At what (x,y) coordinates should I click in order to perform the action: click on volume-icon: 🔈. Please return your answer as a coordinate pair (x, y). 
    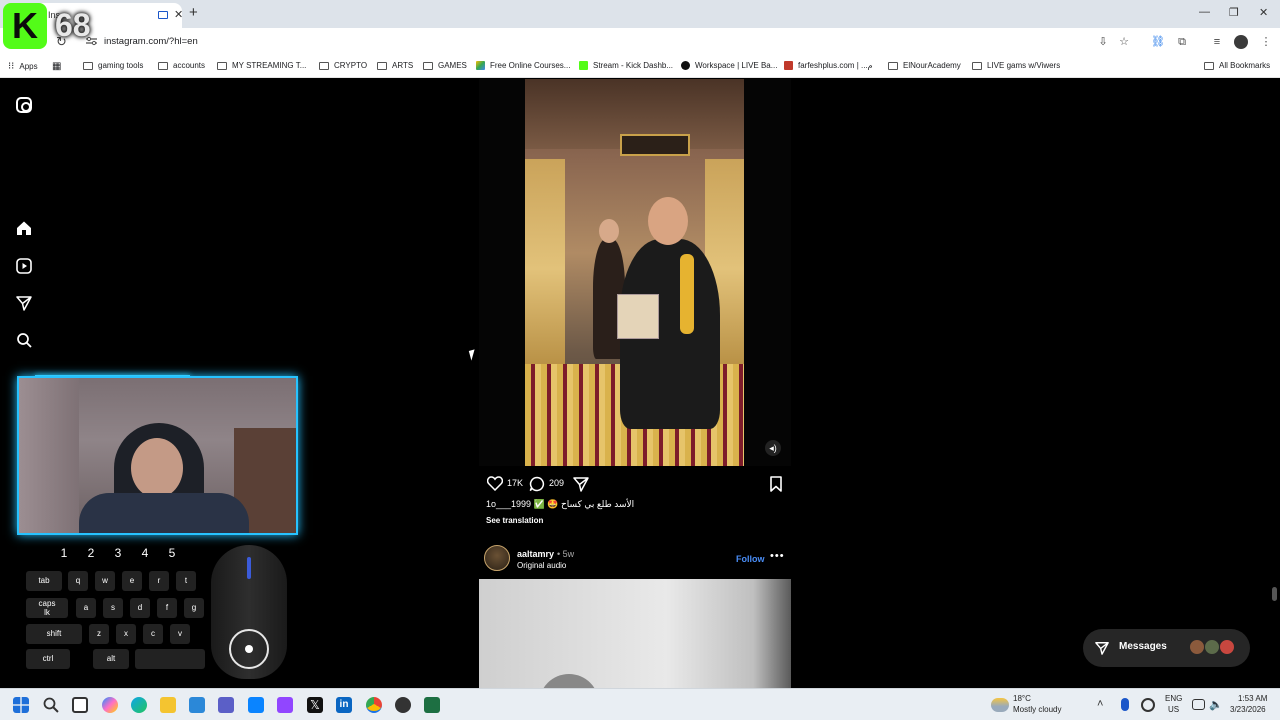
    Looking at the image, I should click on (1217, 706).